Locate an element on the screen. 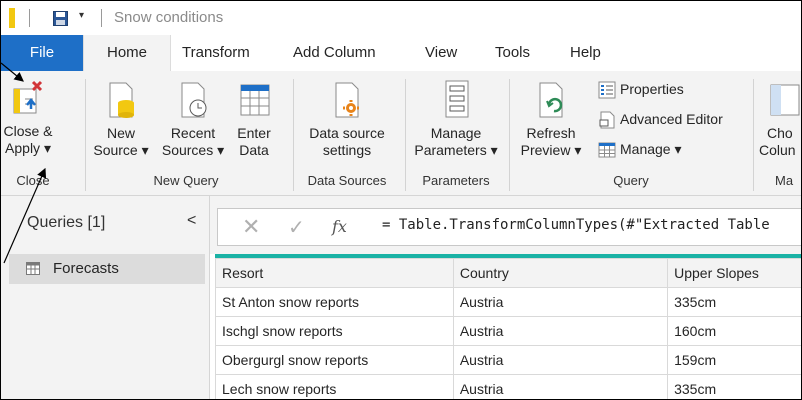 Image resolution: width=802 pixels, height=400 pixels. column-header-upper-slopes: Upper Slopes is located at coordinates (734, 273).